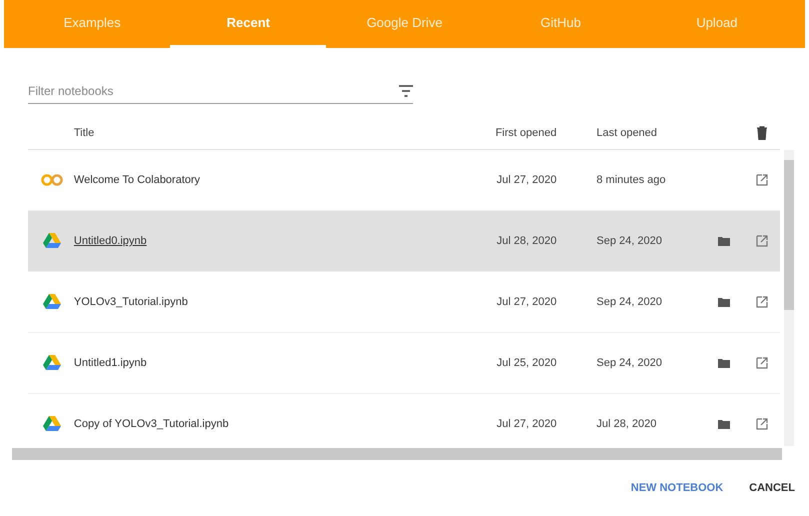  Describe the element at coordinates (627, 132) in the screenshot. I see `column-header: Last opened` at that location.